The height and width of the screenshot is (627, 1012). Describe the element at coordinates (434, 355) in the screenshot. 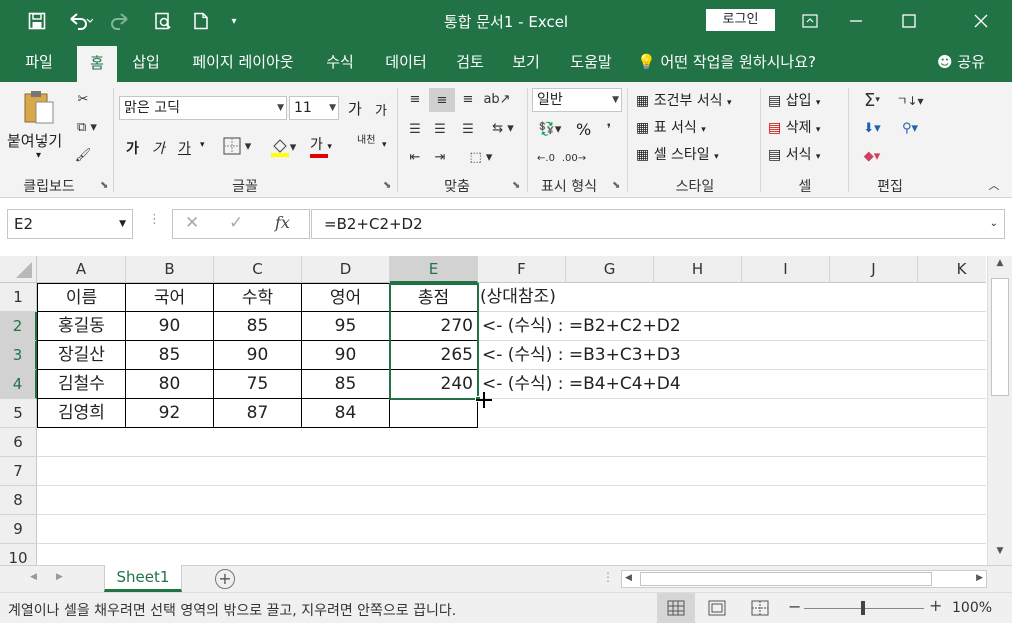

I see `cell-e3: 265` at that location.